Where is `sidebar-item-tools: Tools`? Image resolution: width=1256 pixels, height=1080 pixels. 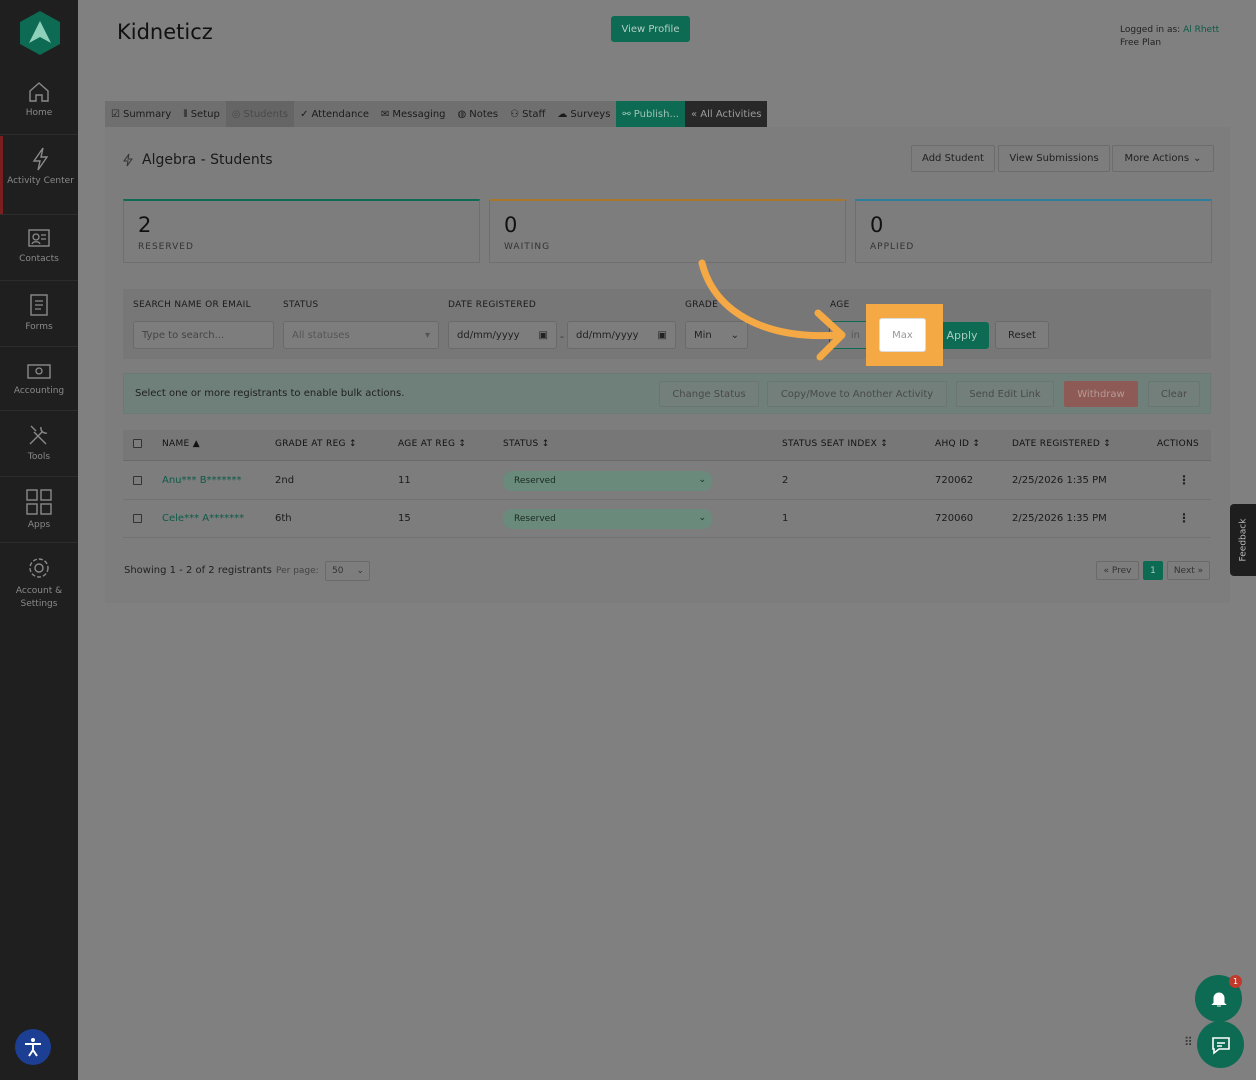 sidebar-item-tools: Tools is located at coordinates (39, 443).